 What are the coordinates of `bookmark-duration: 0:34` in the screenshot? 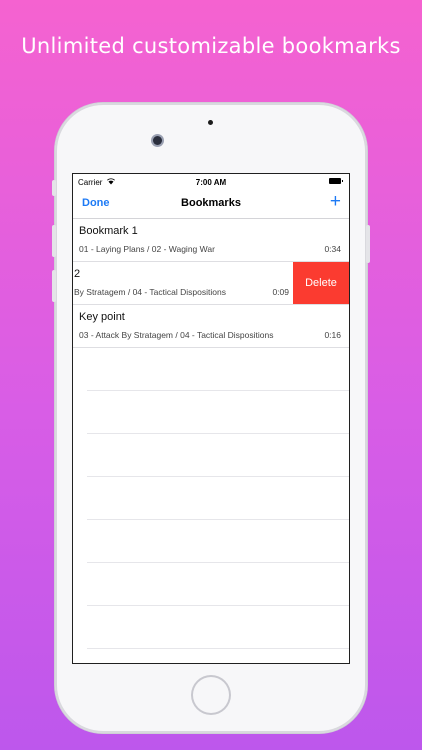 It's located at (332, 249).